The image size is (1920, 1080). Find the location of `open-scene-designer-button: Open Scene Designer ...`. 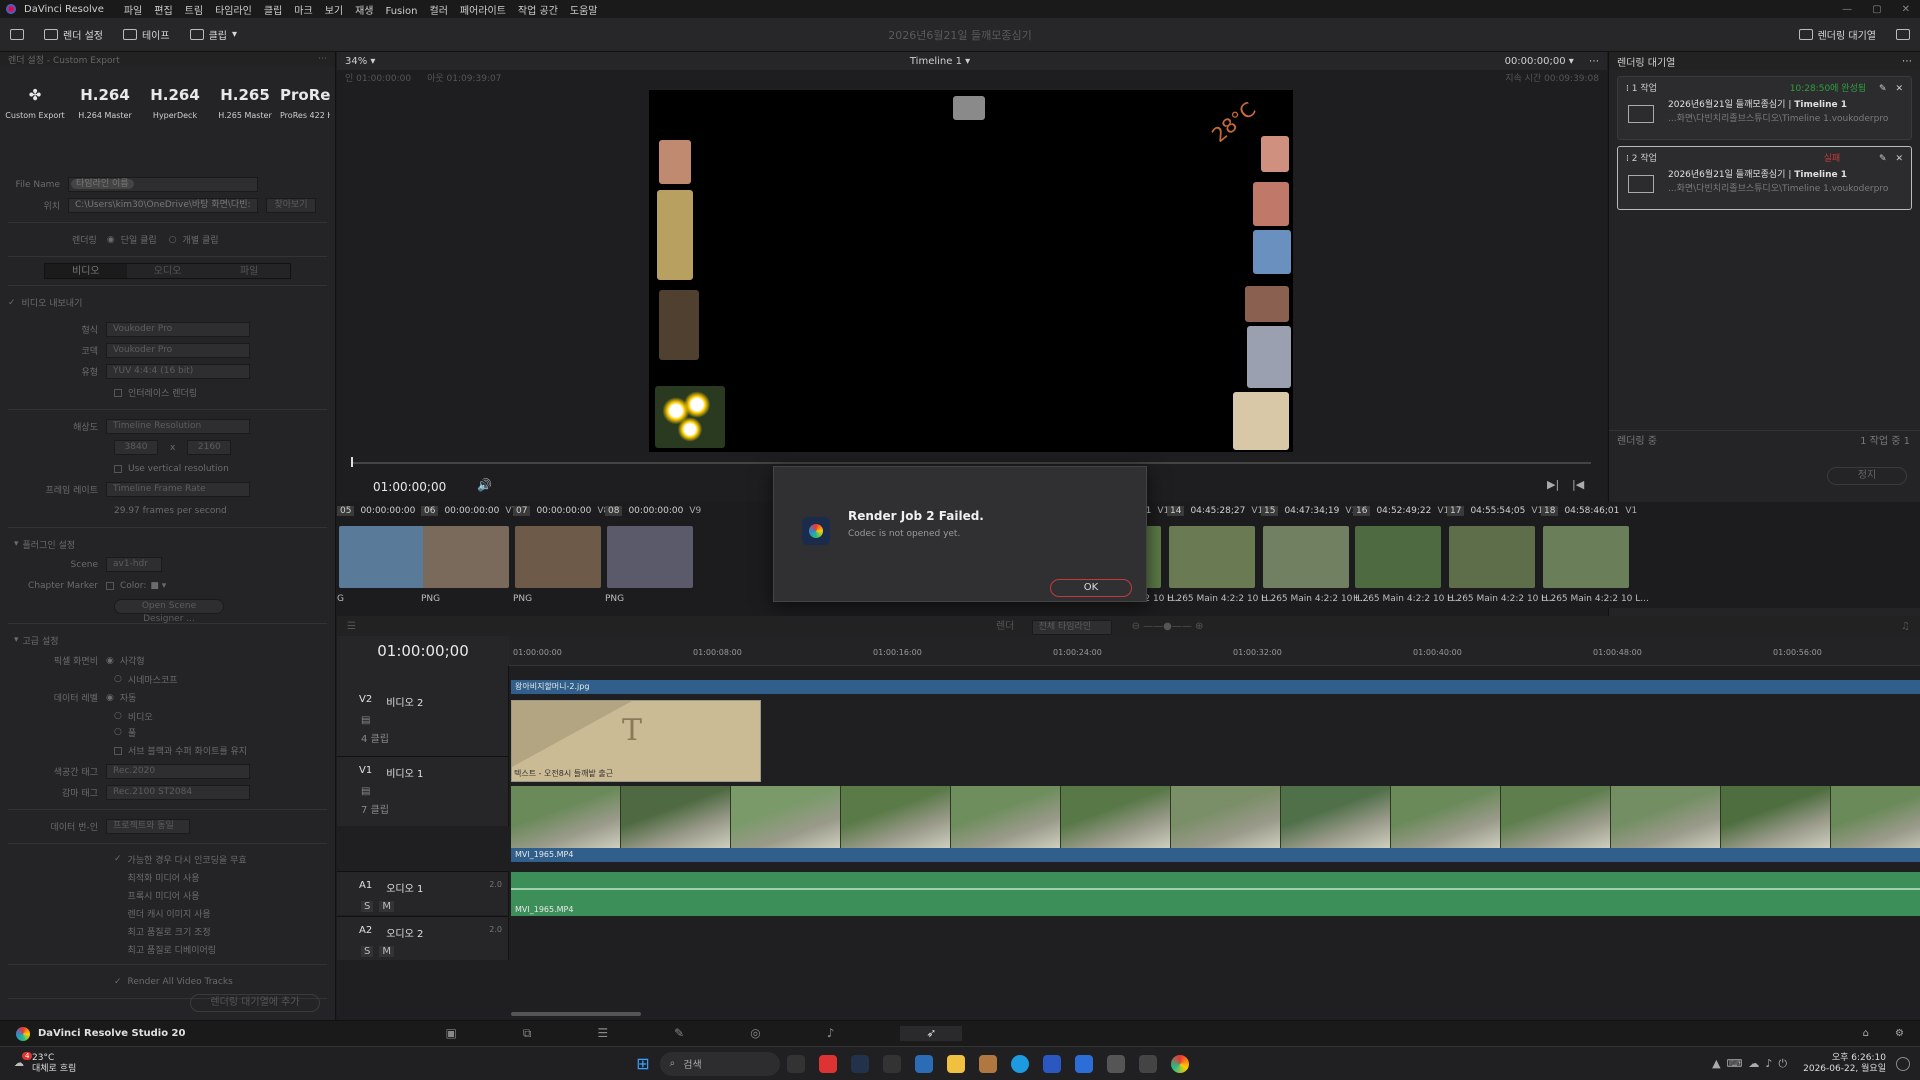

open-scene-designer-button: Open Scene Designer ... is located at coordinates (169, 611).